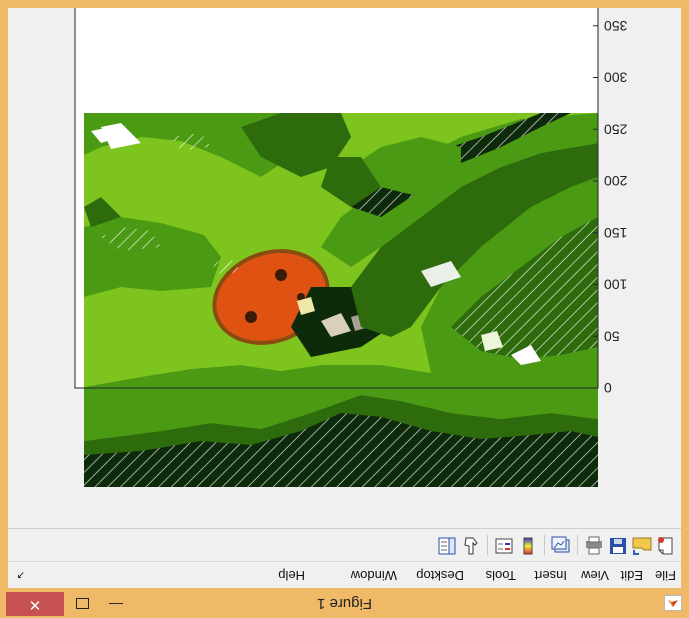 This screenshot has height=618, width=689. Describe the element at coordinates (616, 26) in the screenshot. I see `y-tick-label: 350` at that location.